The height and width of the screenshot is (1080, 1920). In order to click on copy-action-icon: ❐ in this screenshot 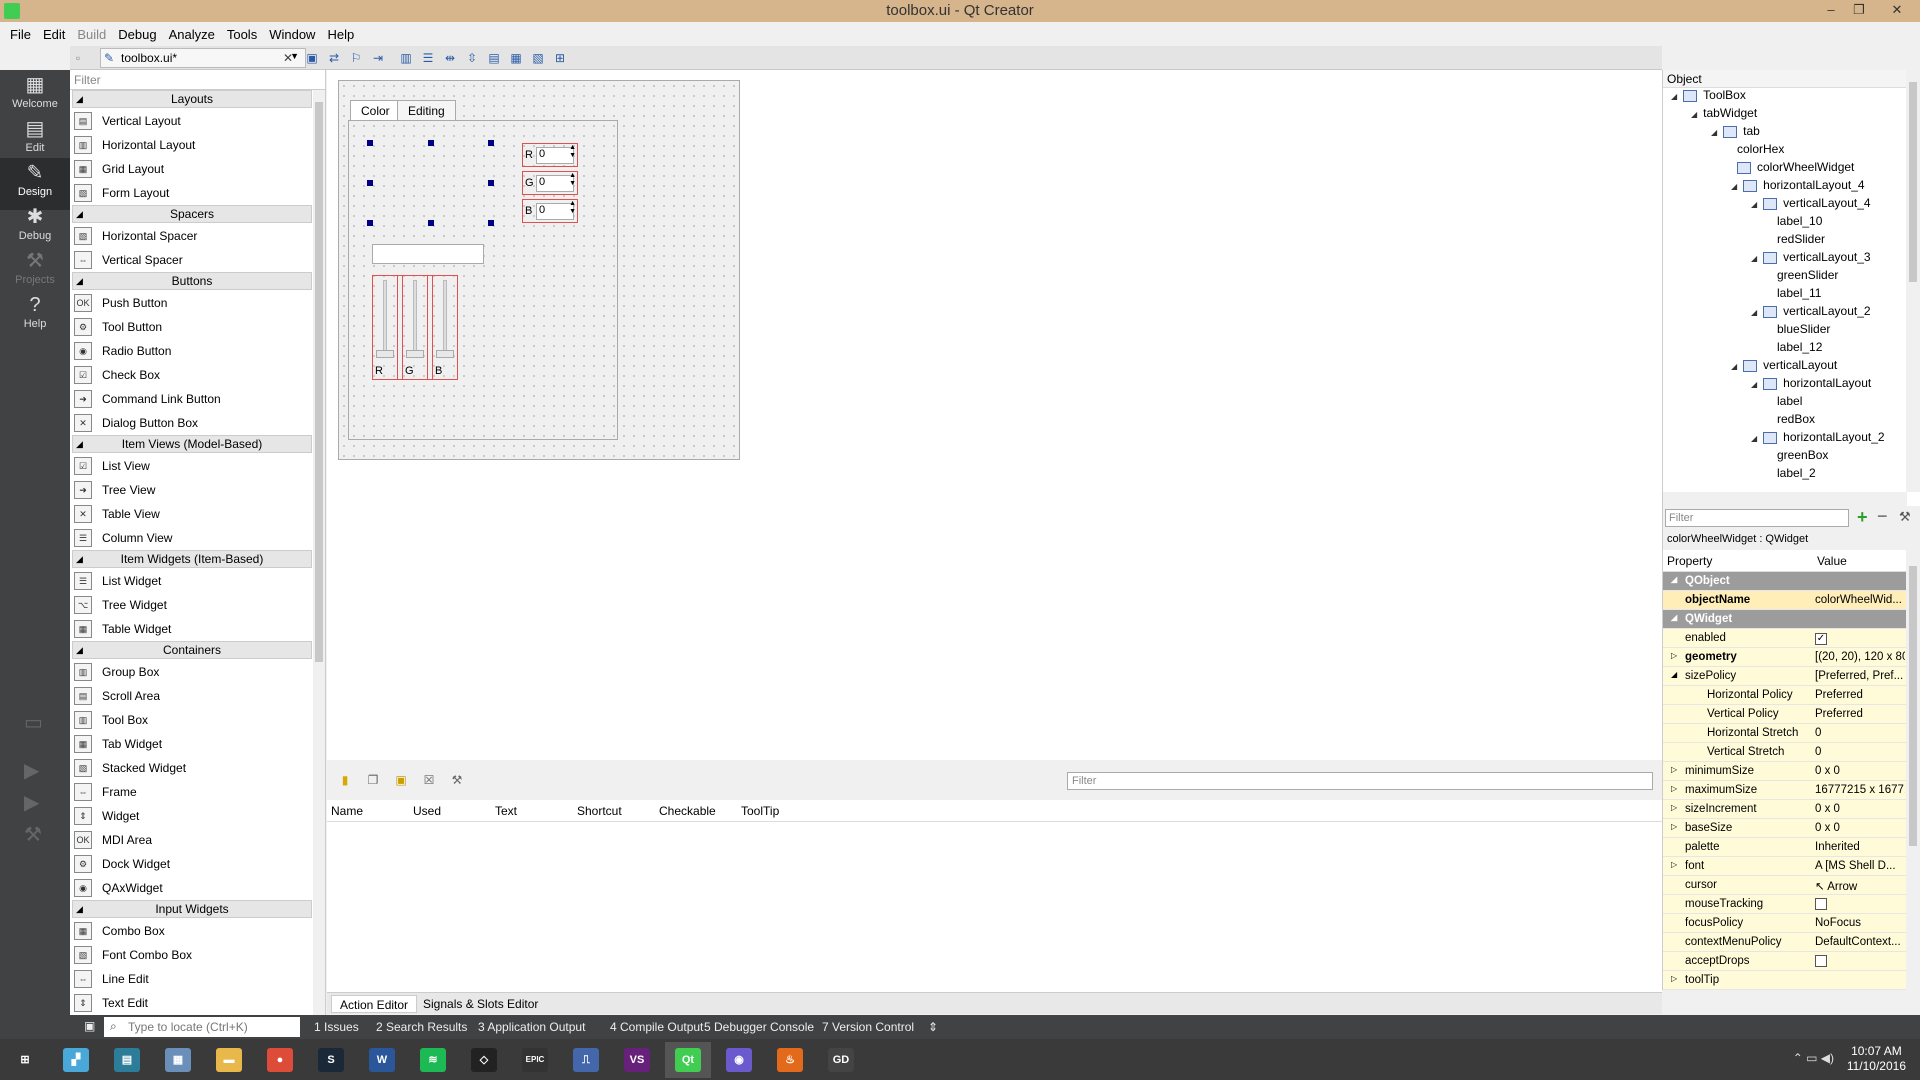, I will do `click(373, 780)`.